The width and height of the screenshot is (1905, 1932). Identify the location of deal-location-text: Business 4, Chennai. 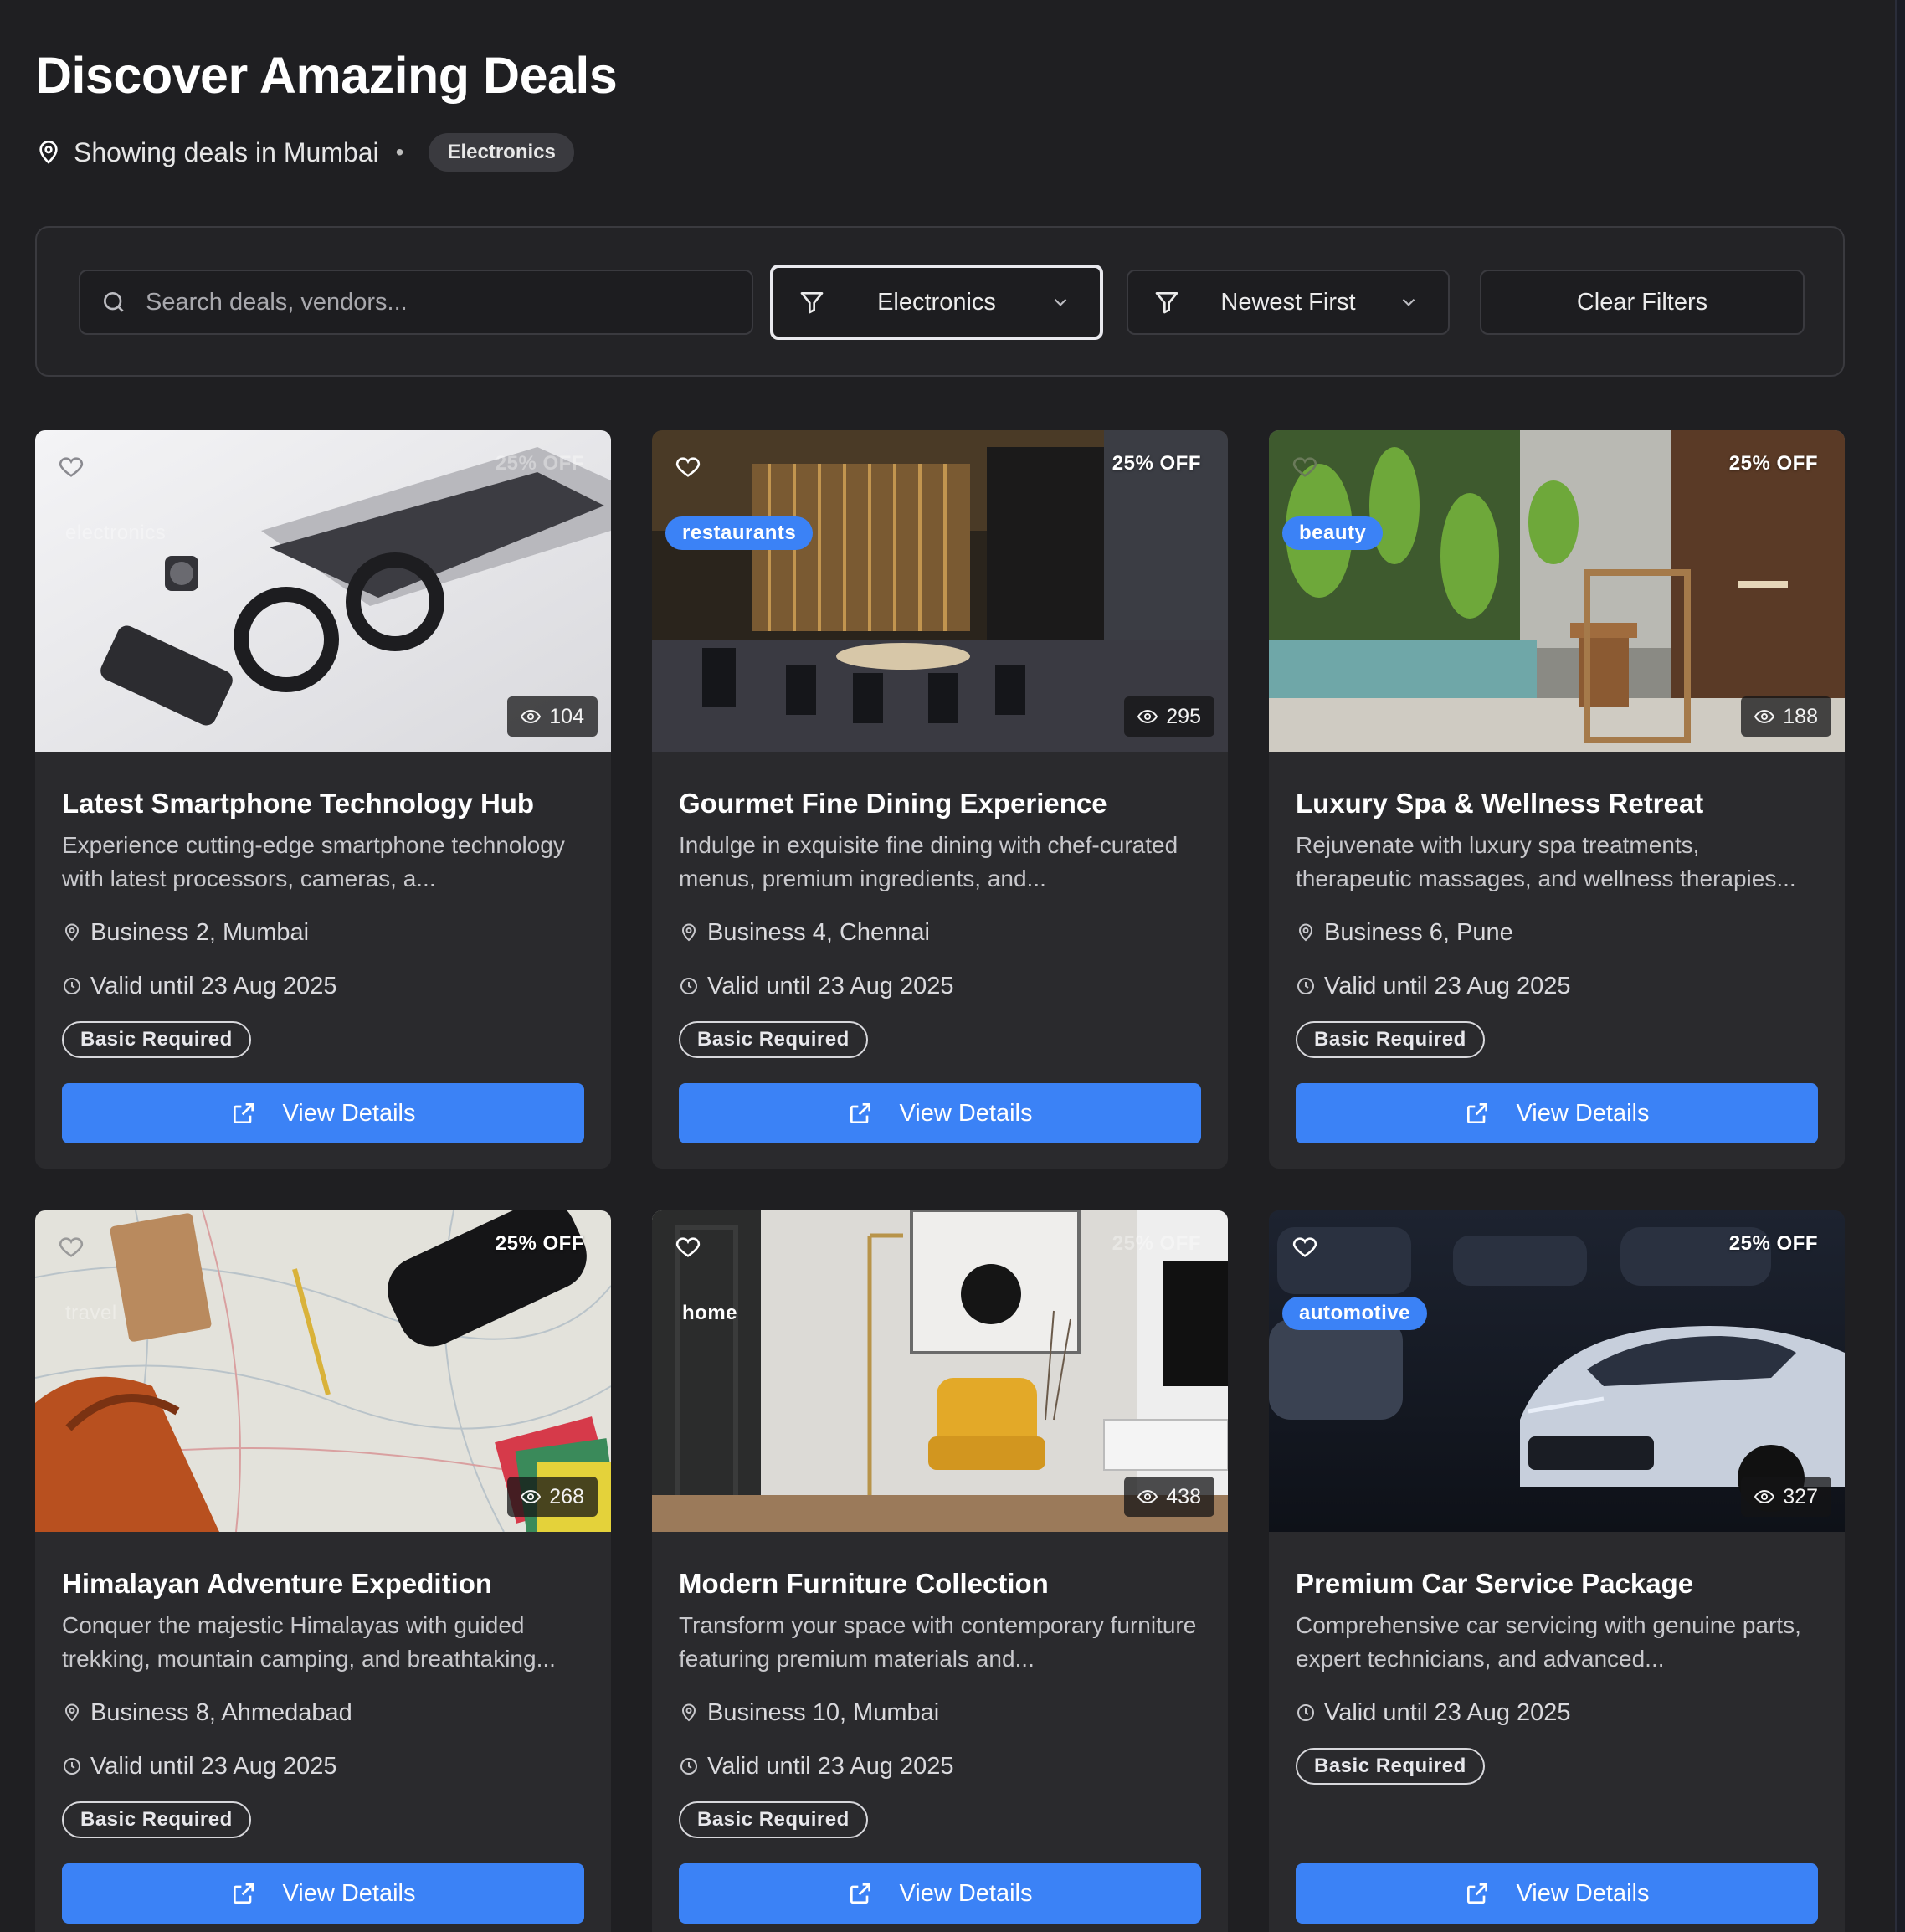
(818, 932).